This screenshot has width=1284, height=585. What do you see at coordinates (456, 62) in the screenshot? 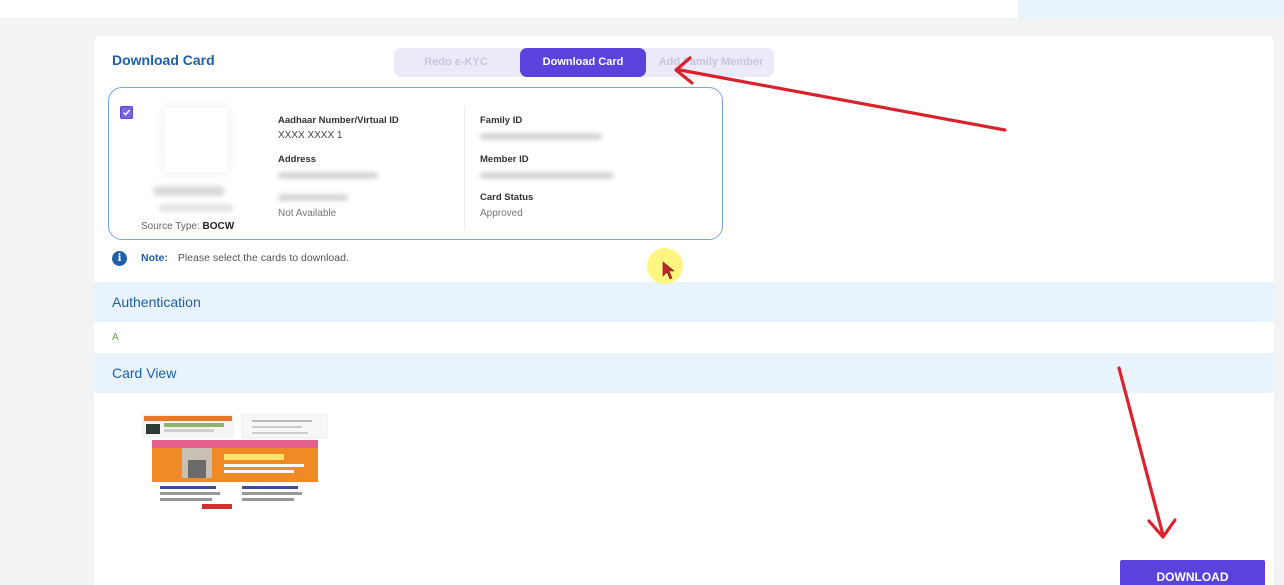
I see `tab-redo-ekyc: Redo e-KYC` at bounding box center [456, 62].